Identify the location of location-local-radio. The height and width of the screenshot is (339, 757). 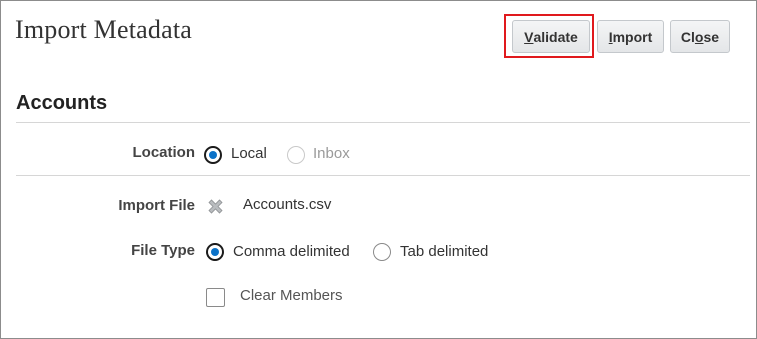
(213, 155).